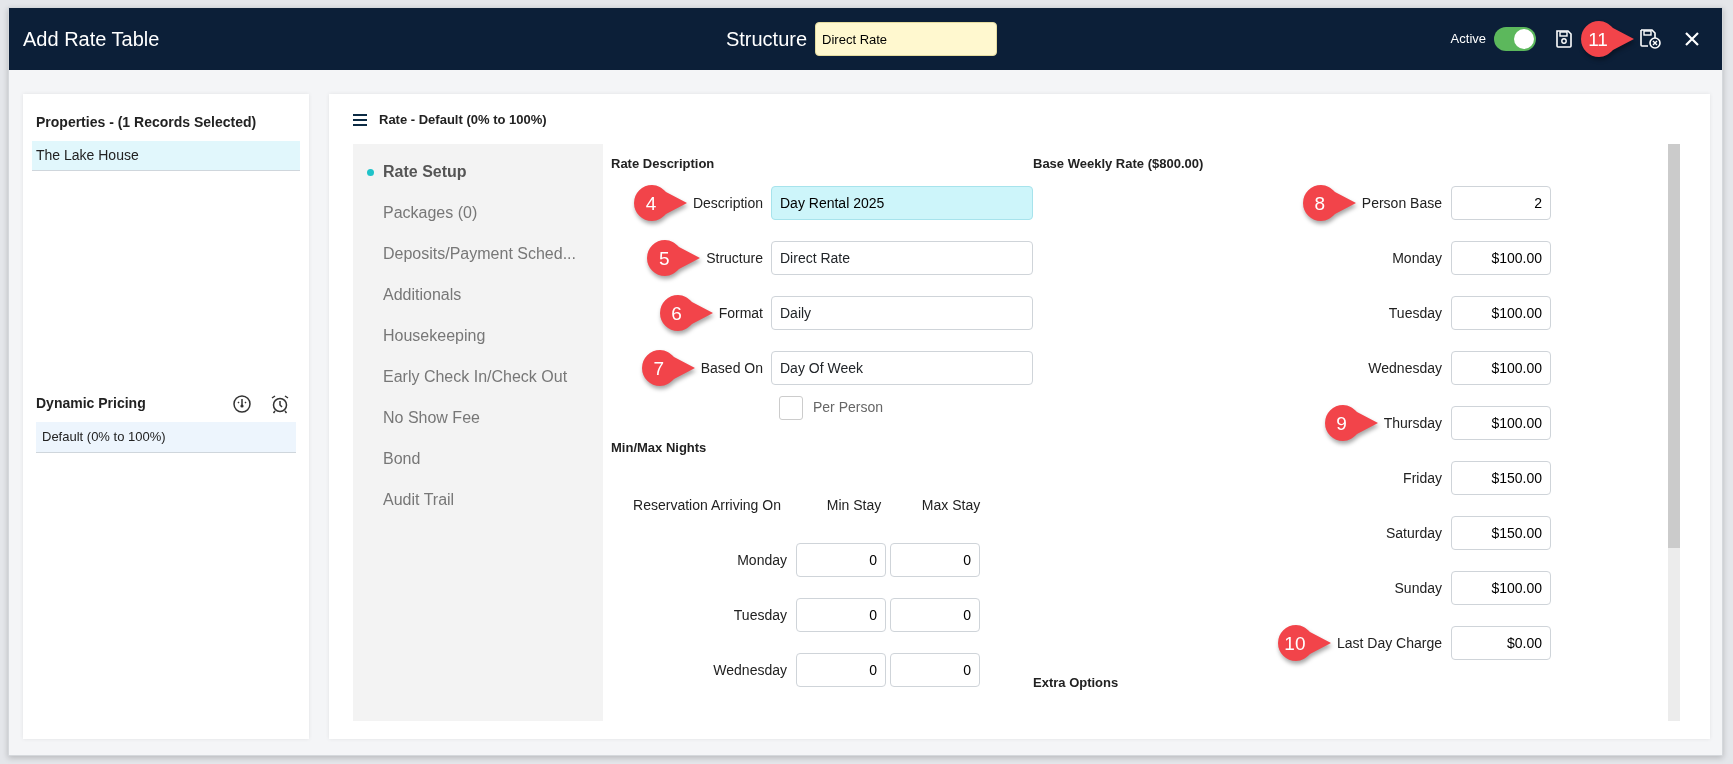 Image resolution: width=1733 pixels, height=764 pixels. I want to click on section-title: Properties - (1 Records Selected), so click(146, 122).